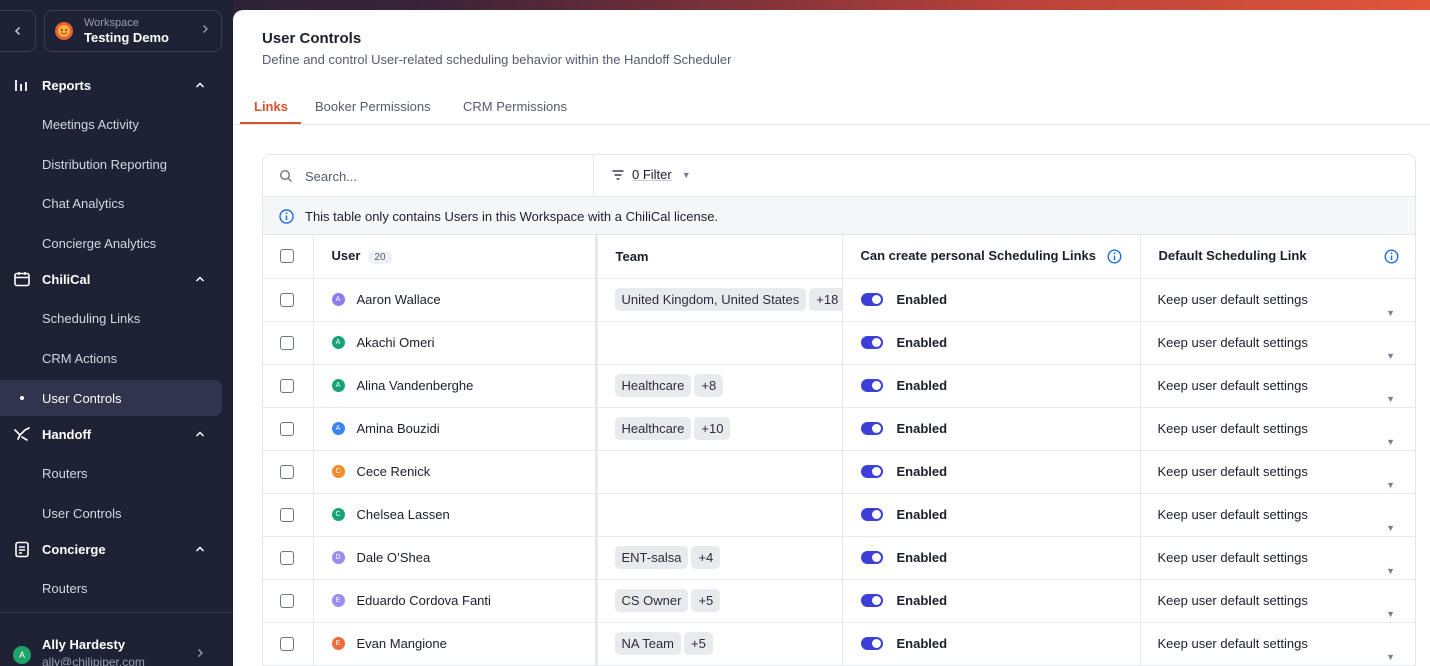  I want to click on team-pill: United Kingdom, United States, so click(710, 299).